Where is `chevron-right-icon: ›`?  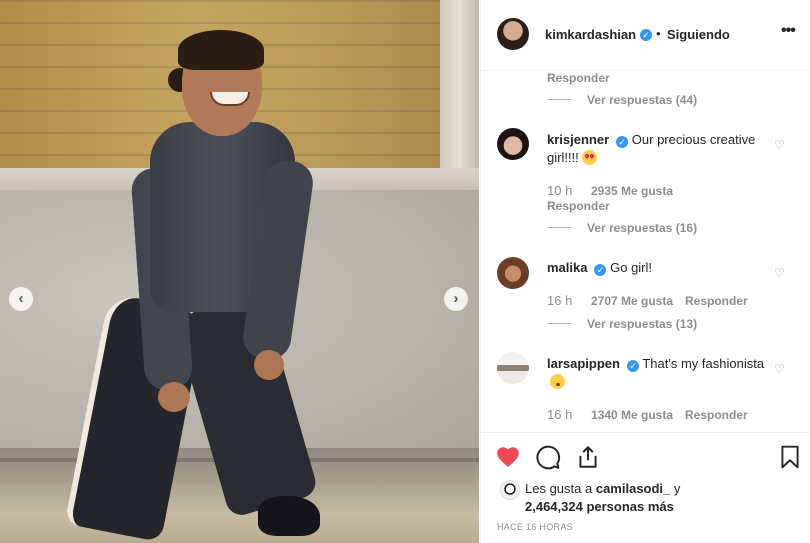
chevron-right-icon: › is located at coordinates (456, 298).